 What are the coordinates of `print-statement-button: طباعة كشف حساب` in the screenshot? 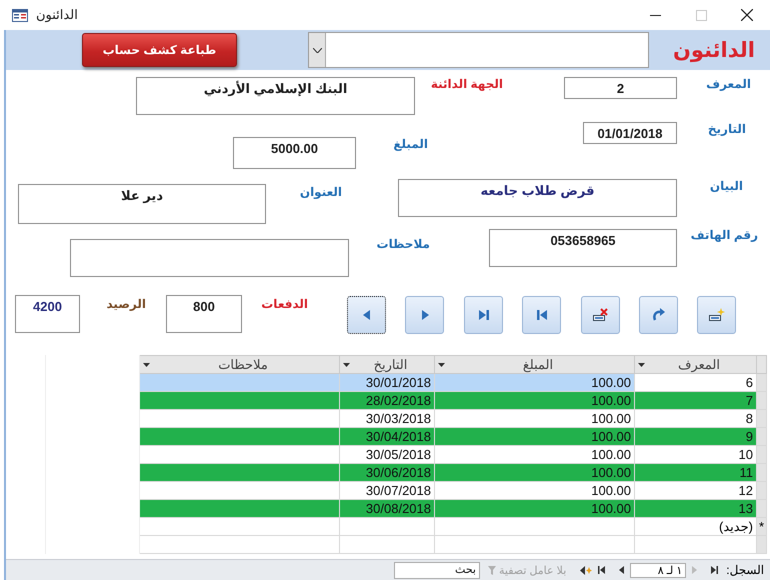 It's located at (159, 50).